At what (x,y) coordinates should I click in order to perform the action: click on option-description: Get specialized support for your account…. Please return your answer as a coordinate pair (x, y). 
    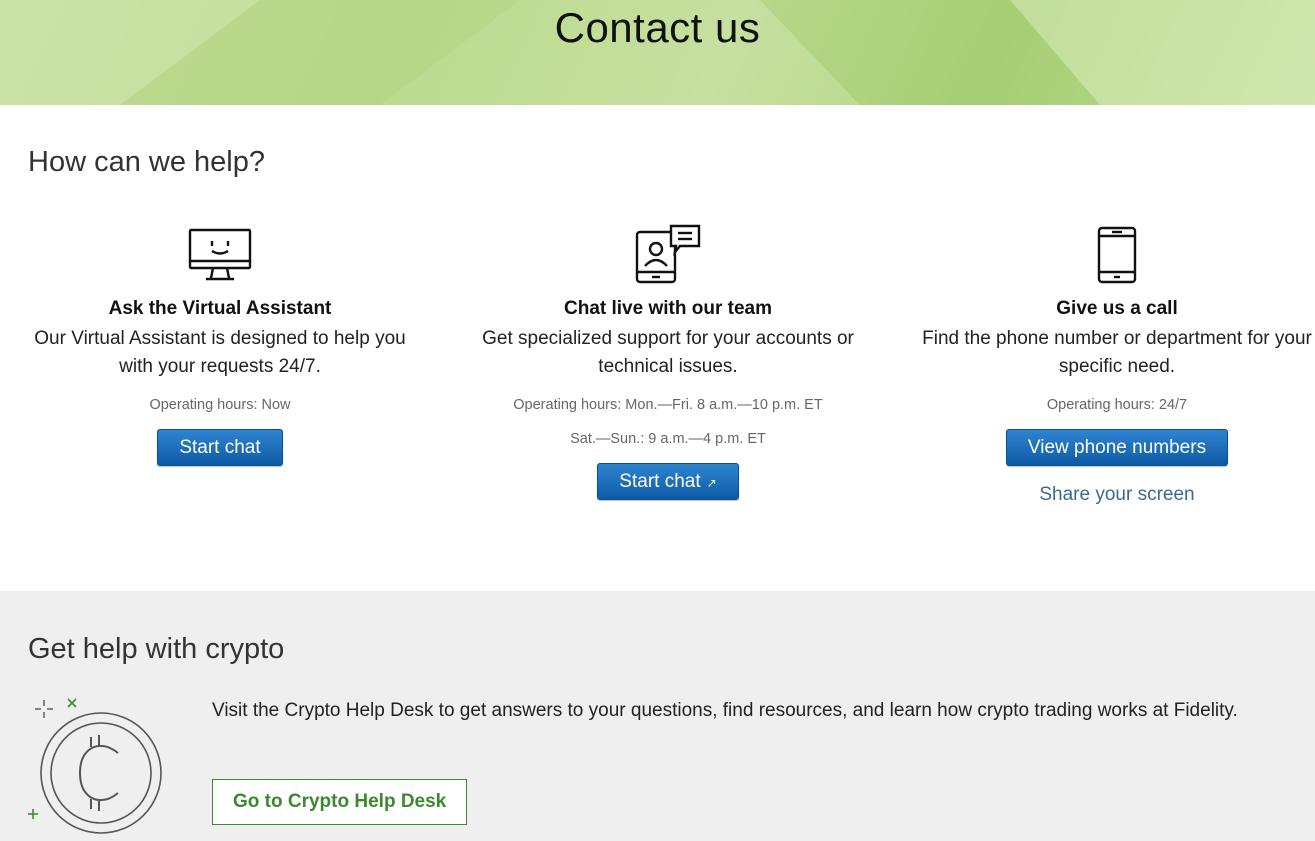
    Looking at the image, I should click on (668, 352).